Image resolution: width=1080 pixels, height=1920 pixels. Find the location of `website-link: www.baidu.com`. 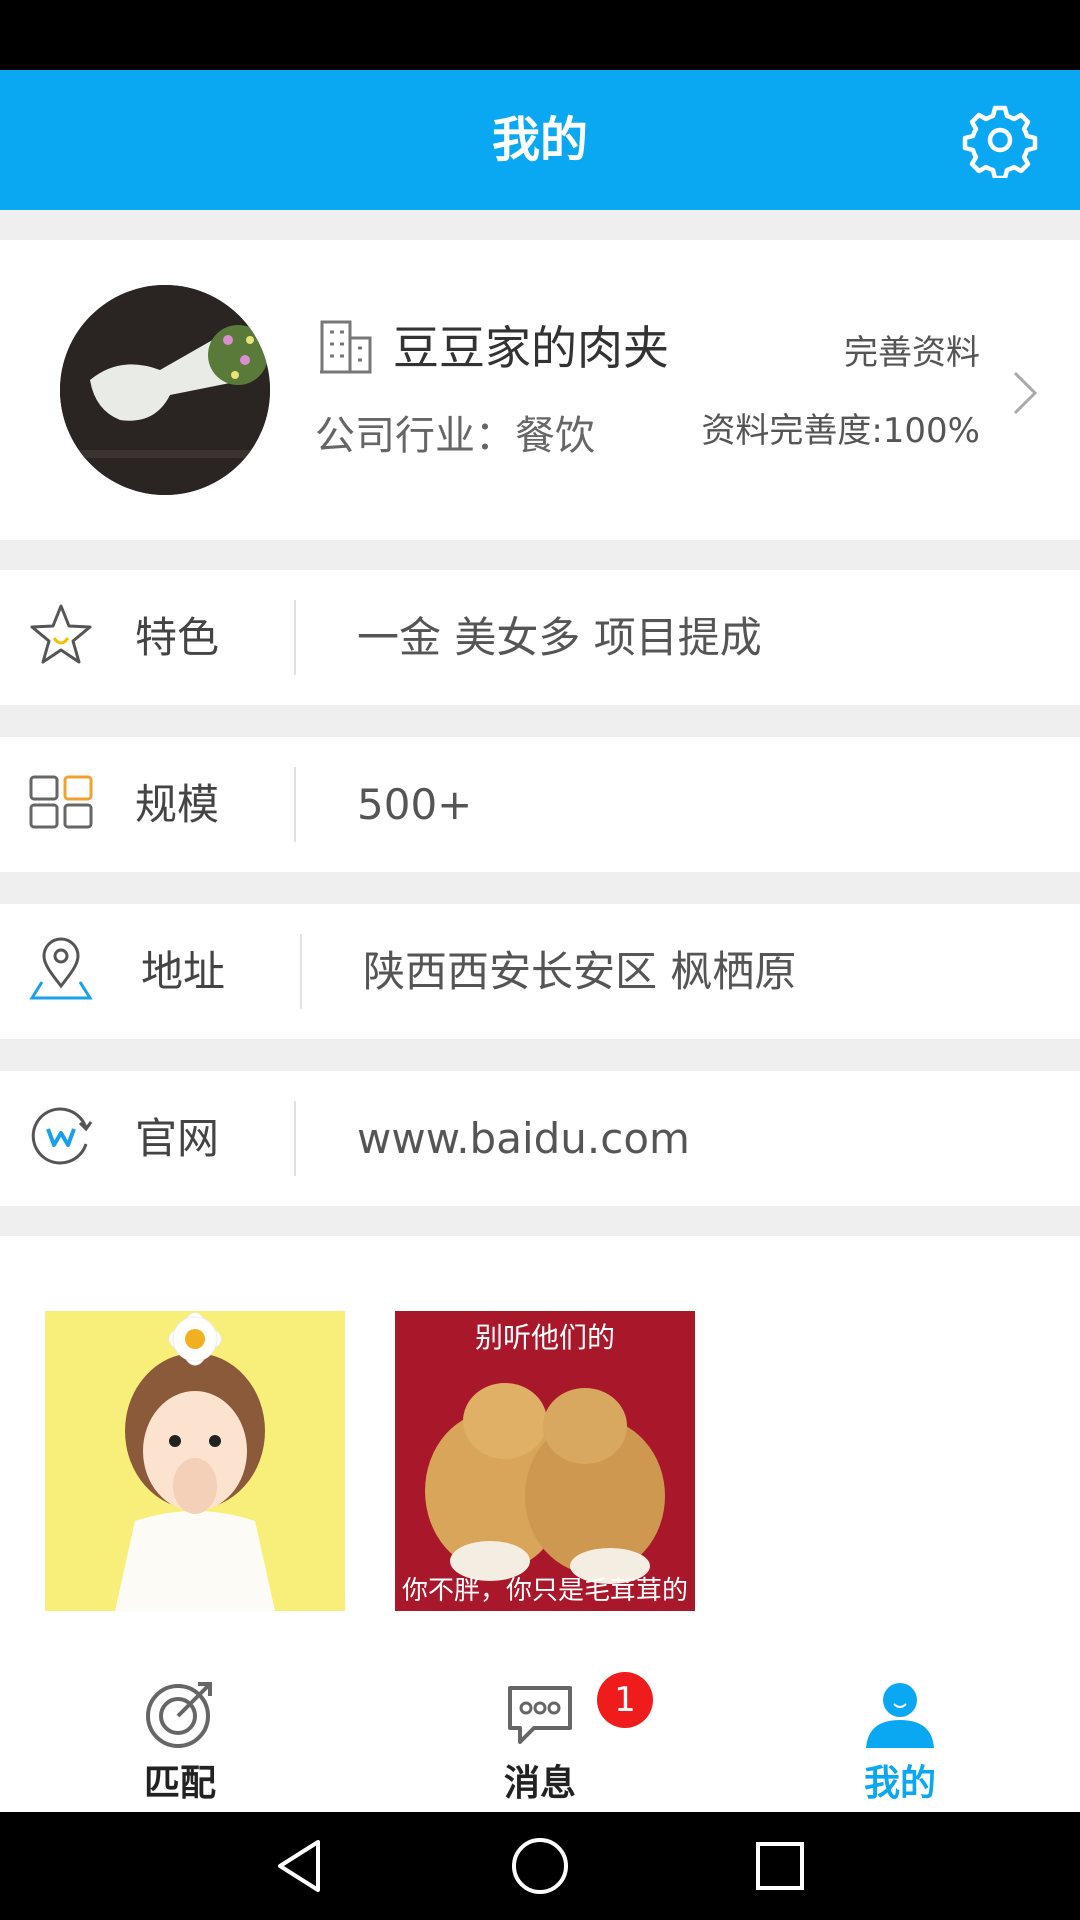

website-link: www.baidu.com is located at coordinates (523, 1138).